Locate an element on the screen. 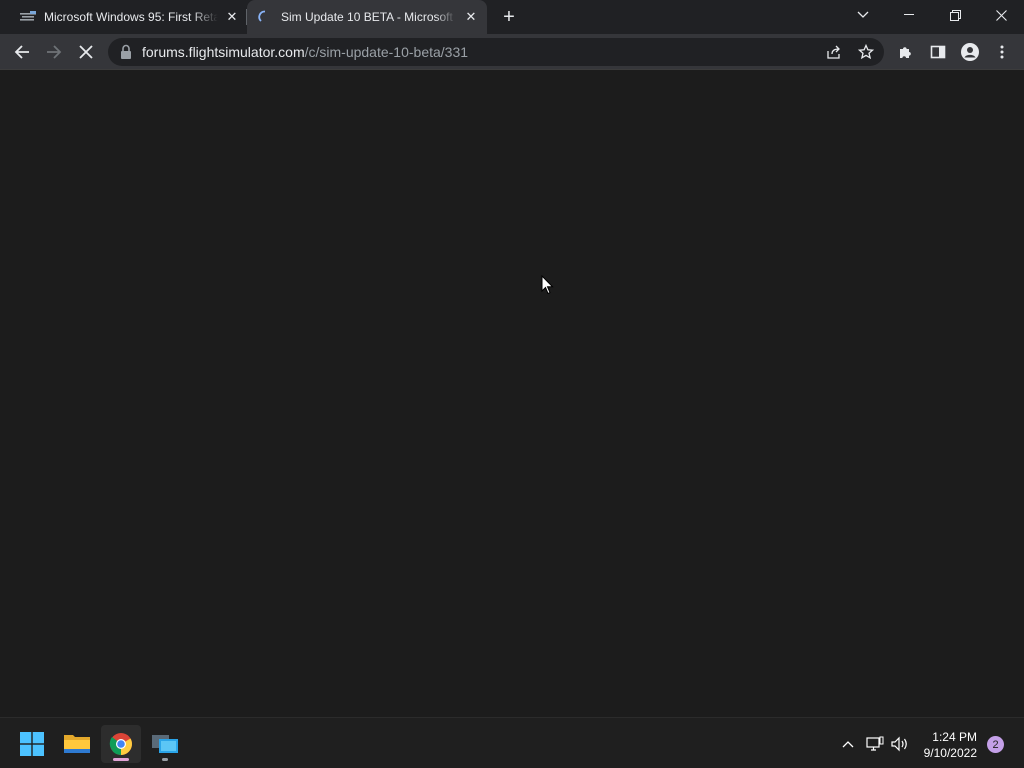  minimize-button is located at coordinates (909, 15).